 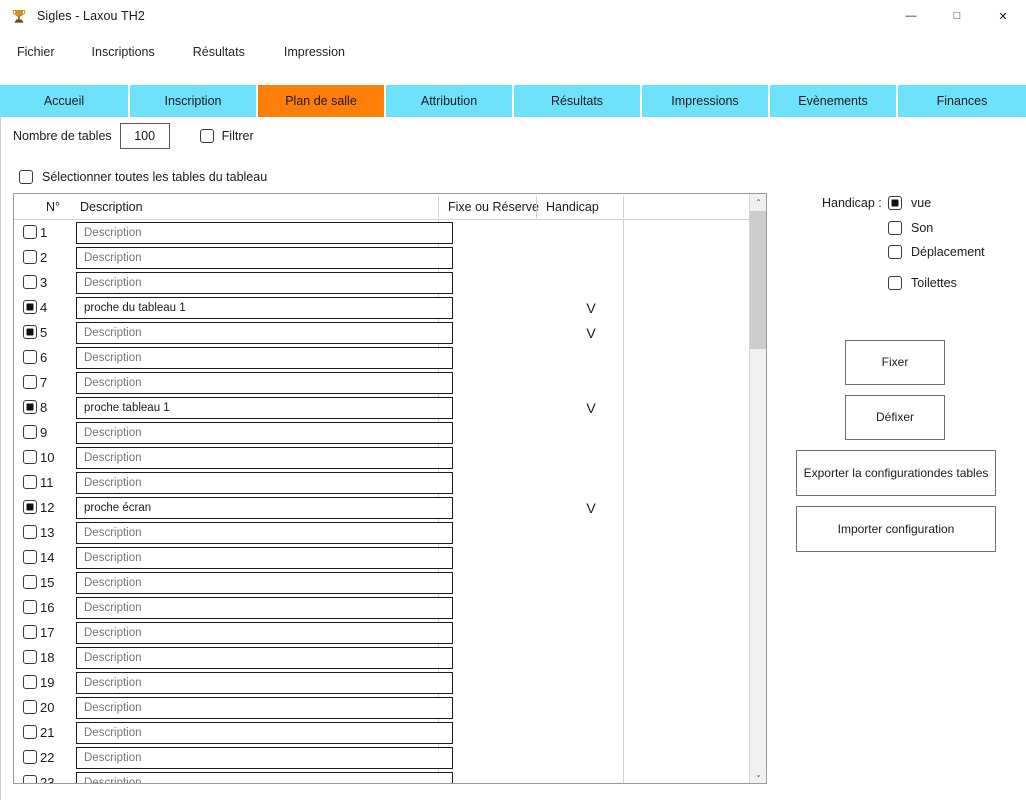 I want to click on menu-item-impression: Impression, so click(x=314, y=52).